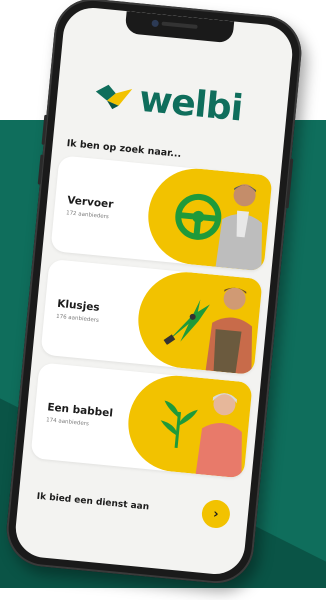 The height and width of the screenshot is (600, 326). What do you see at coordinates (67, 422) in the screenshot?
I see `service-subtitle: 174 aanbieders` at bounding box center [67, 422].